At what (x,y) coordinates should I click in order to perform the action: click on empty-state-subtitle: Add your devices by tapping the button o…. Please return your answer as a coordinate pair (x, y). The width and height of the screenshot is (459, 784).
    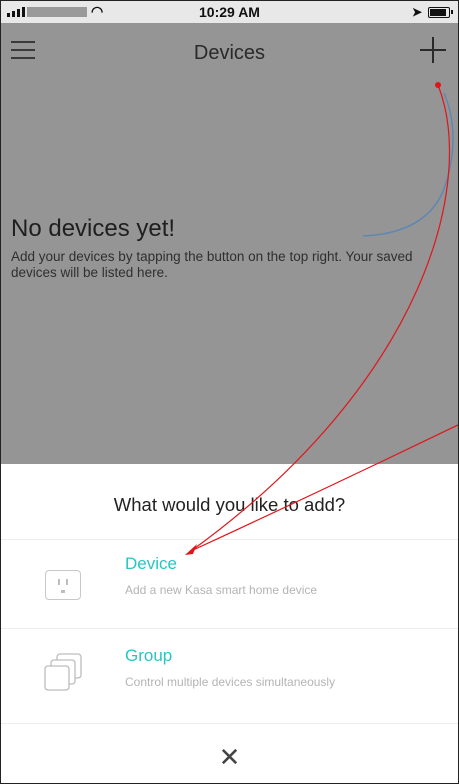
    Looking at the image, I should click on (212, 264).